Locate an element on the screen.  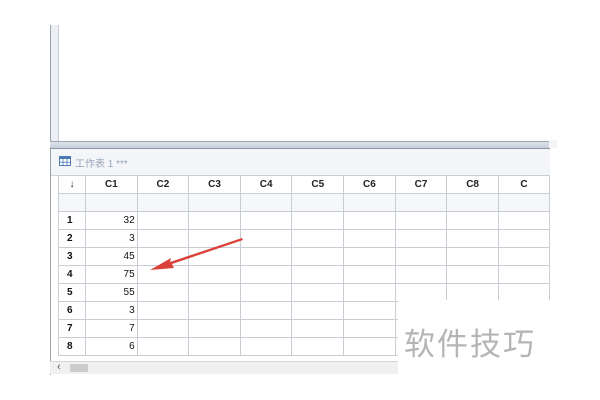
table-row: 3 45 is located at coordinates (303, 256).